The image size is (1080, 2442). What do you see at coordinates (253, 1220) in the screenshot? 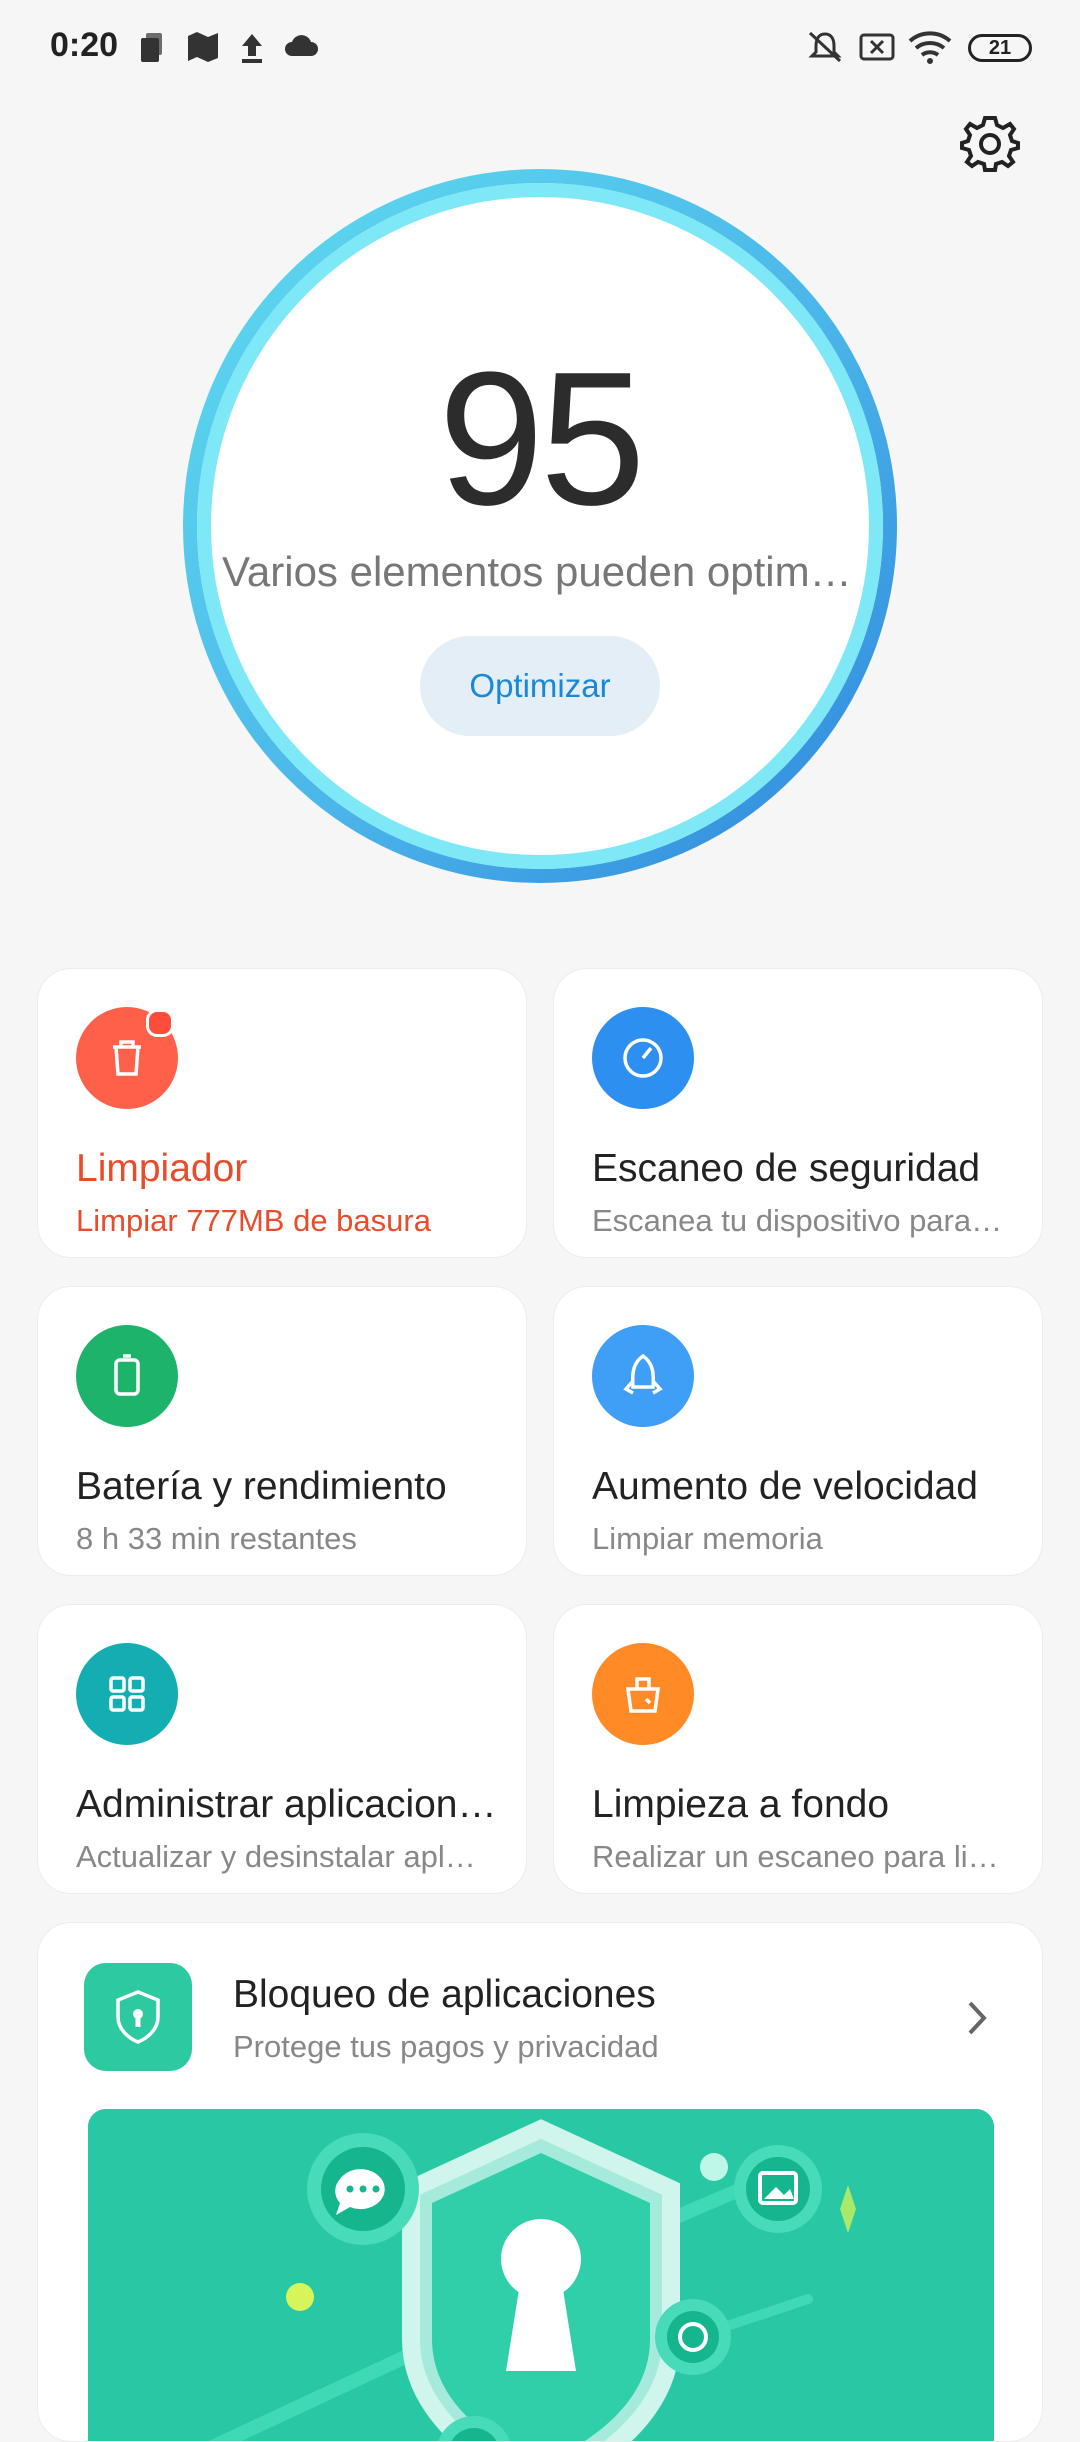
I see `card-subtitle: Limpiar 777MB de basura` at bounding box center [253, 1220].